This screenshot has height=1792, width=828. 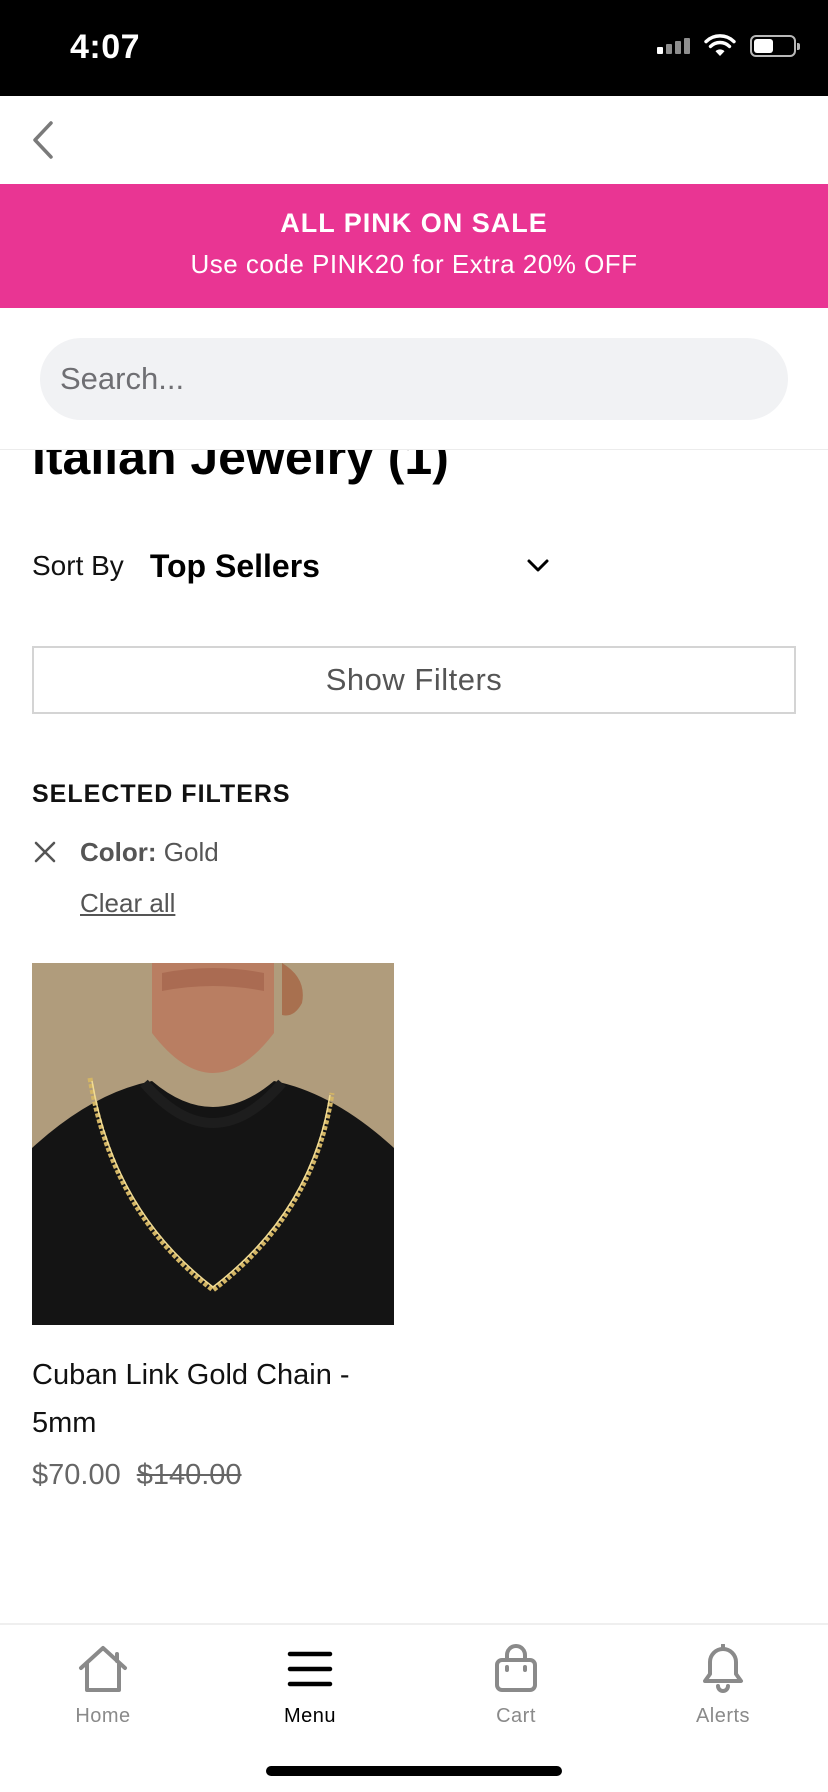 What do you see at coordinates (202, 1399) in the screenshot?
I see `product-name: Cuban Link Gold Chain - 5mm` at bounding box center [202, 1399].